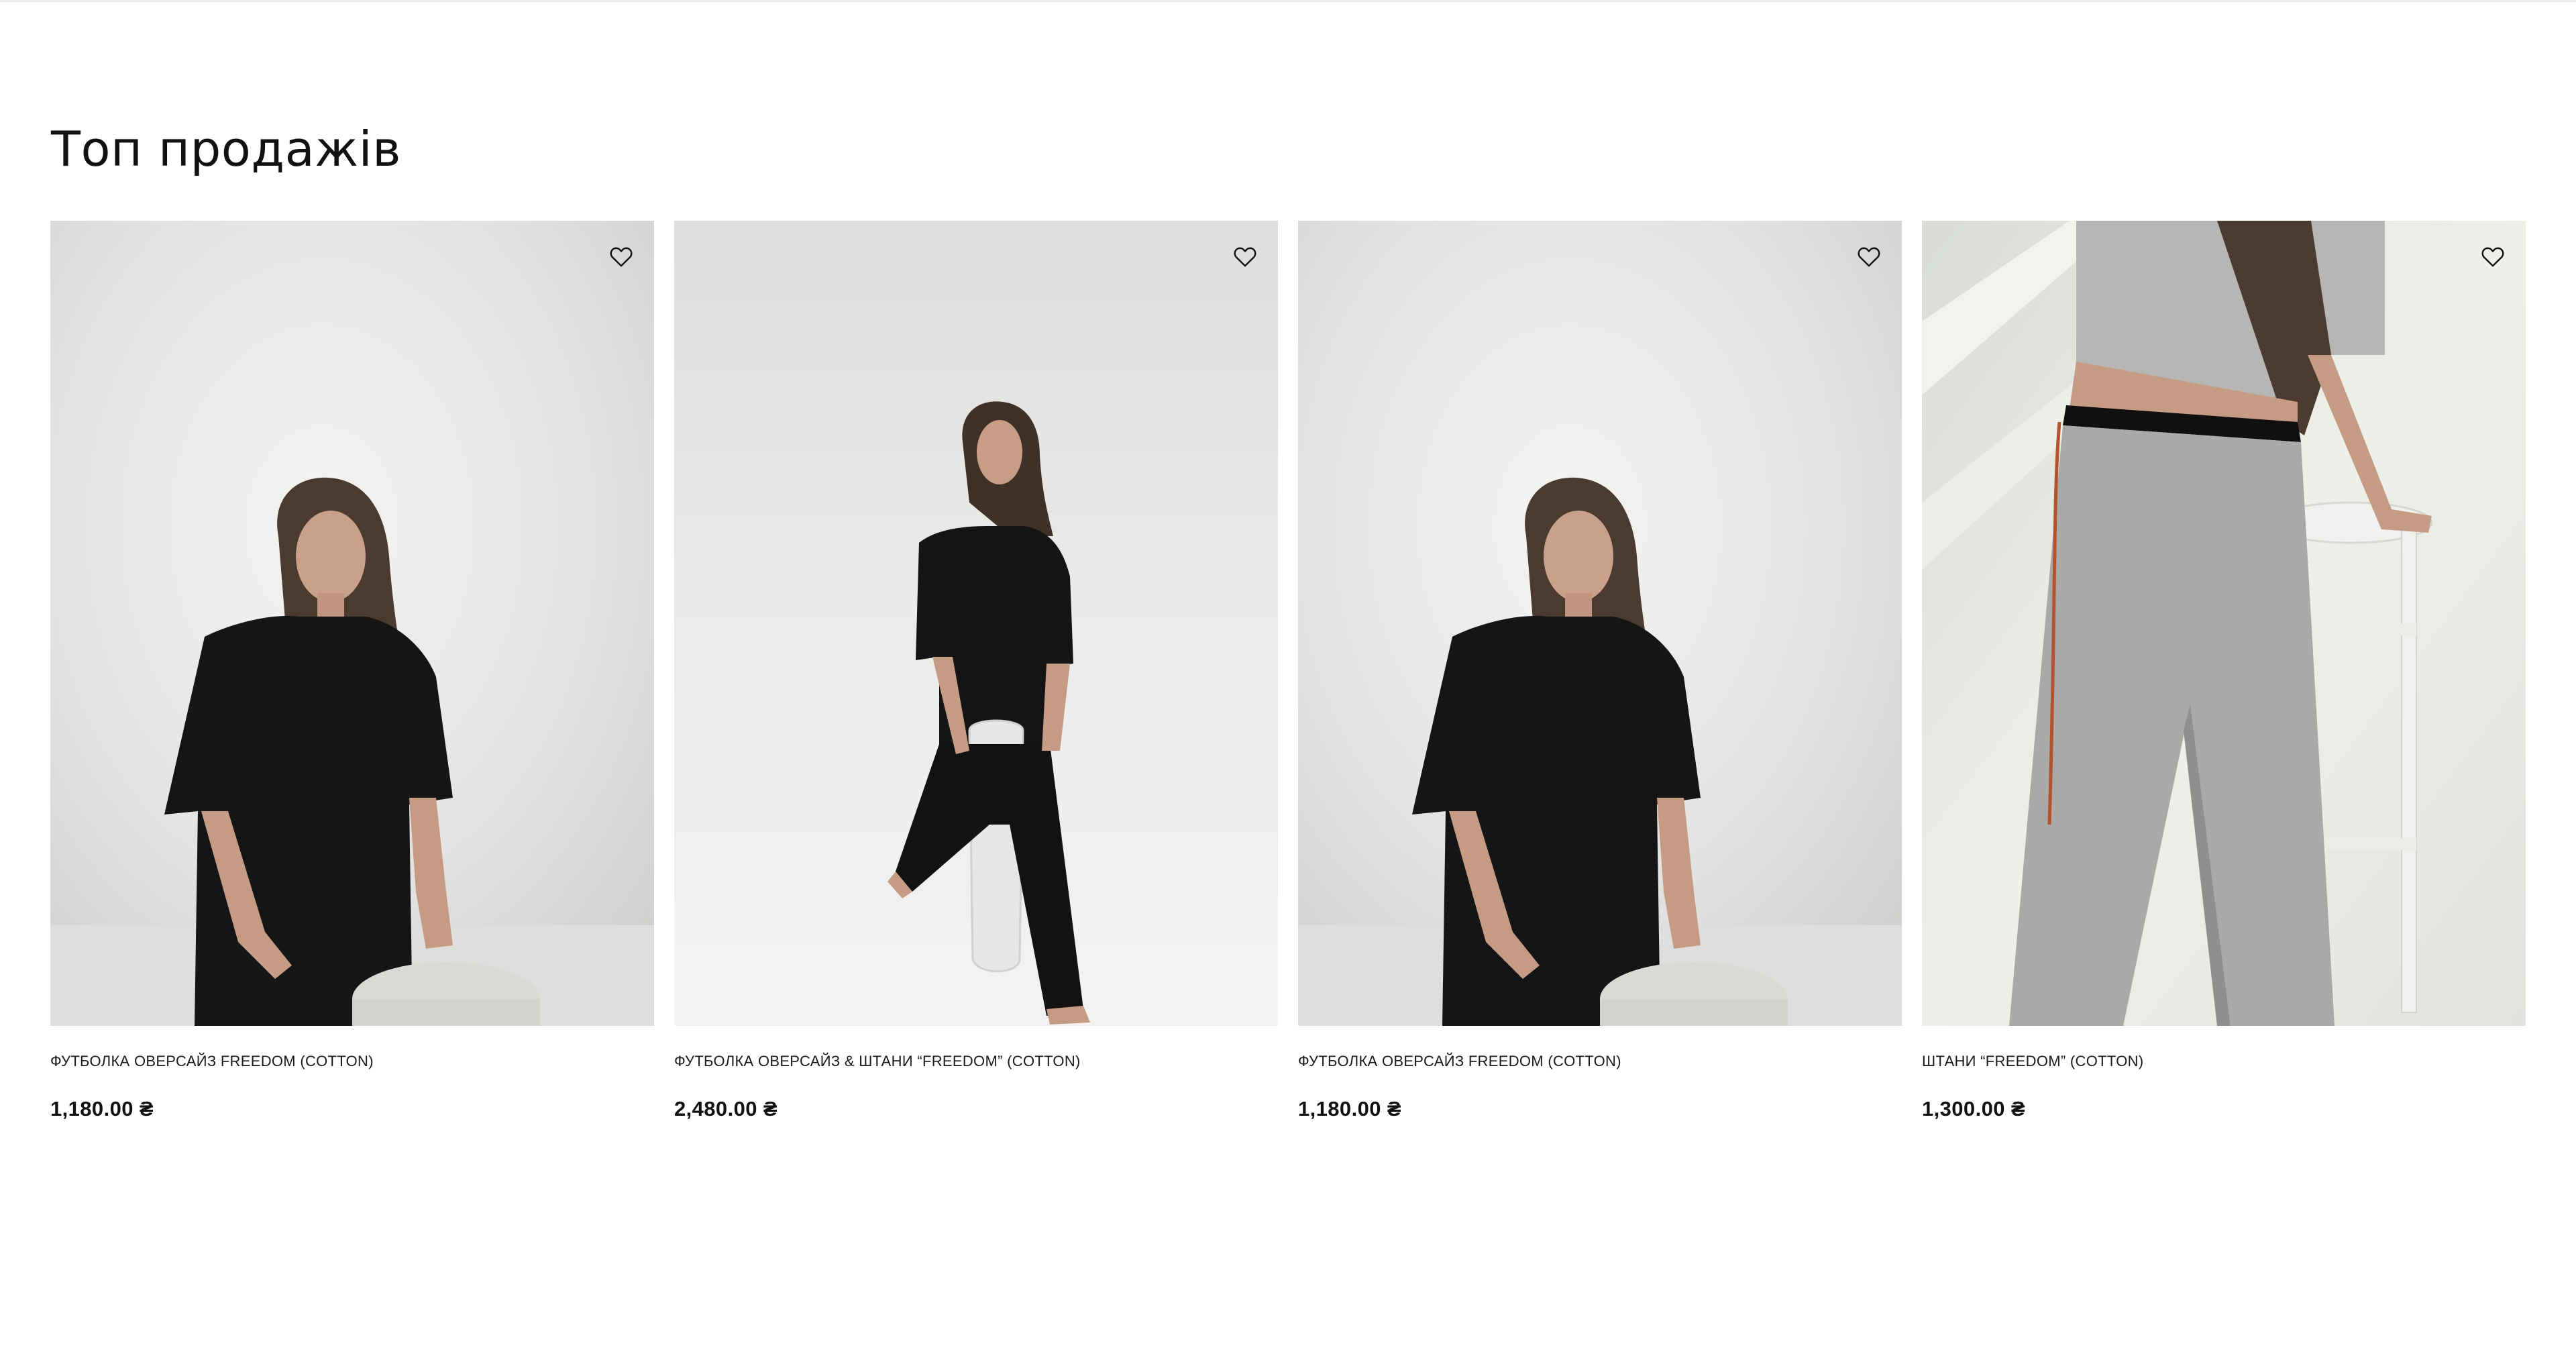 This screenshot has height=1362, width=2576. I want to click on product-photo-grey-pants, so click(2224, 623).